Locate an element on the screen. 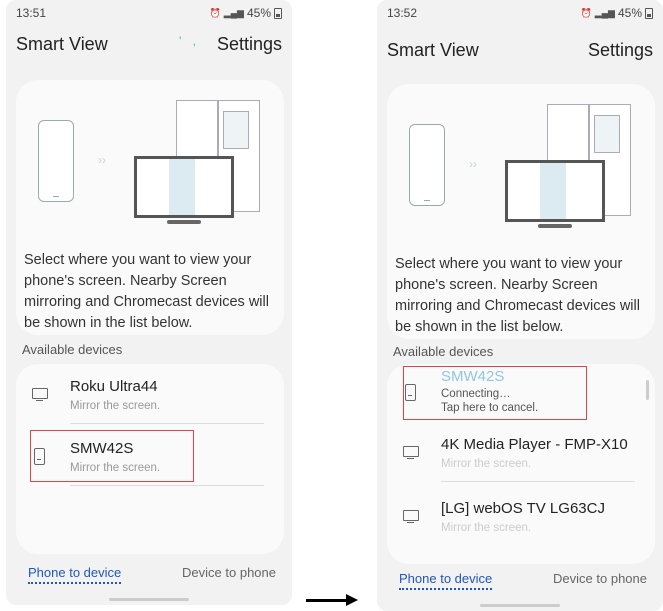 The image size is (663, 611). device-item-lg-webos-tv: [LG] webOS TV LG63CJ Mirror the screen. is located at coordinates (521, 518).